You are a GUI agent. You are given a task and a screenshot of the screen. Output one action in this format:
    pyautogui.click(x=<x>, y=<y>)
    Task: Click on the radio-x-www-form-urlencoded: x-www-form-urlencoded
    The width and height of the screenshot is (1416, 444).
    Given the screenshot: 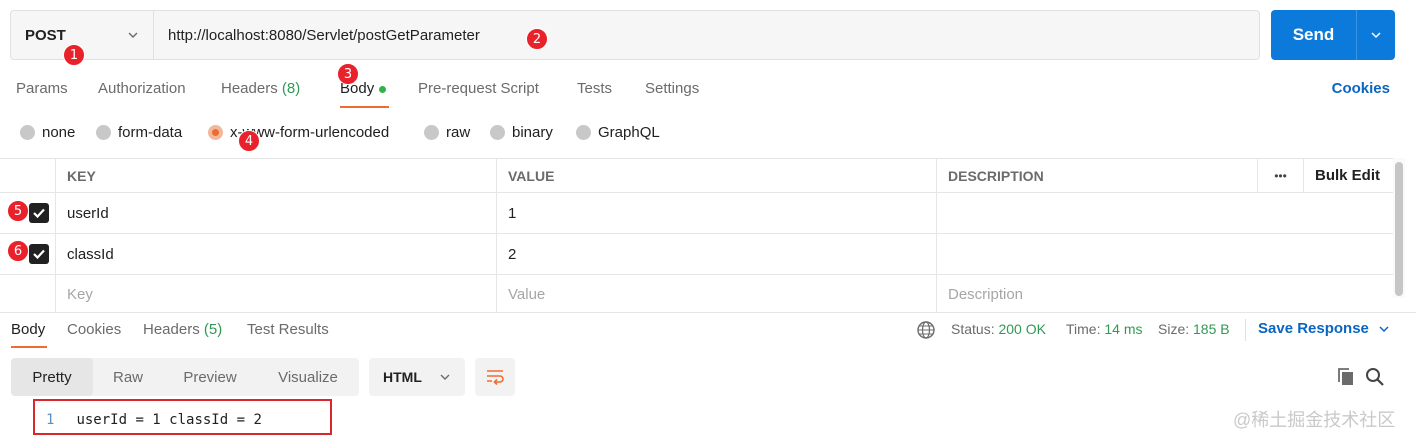 What is the action you would take?
    pyautogui.click(x=298, y=132)
    